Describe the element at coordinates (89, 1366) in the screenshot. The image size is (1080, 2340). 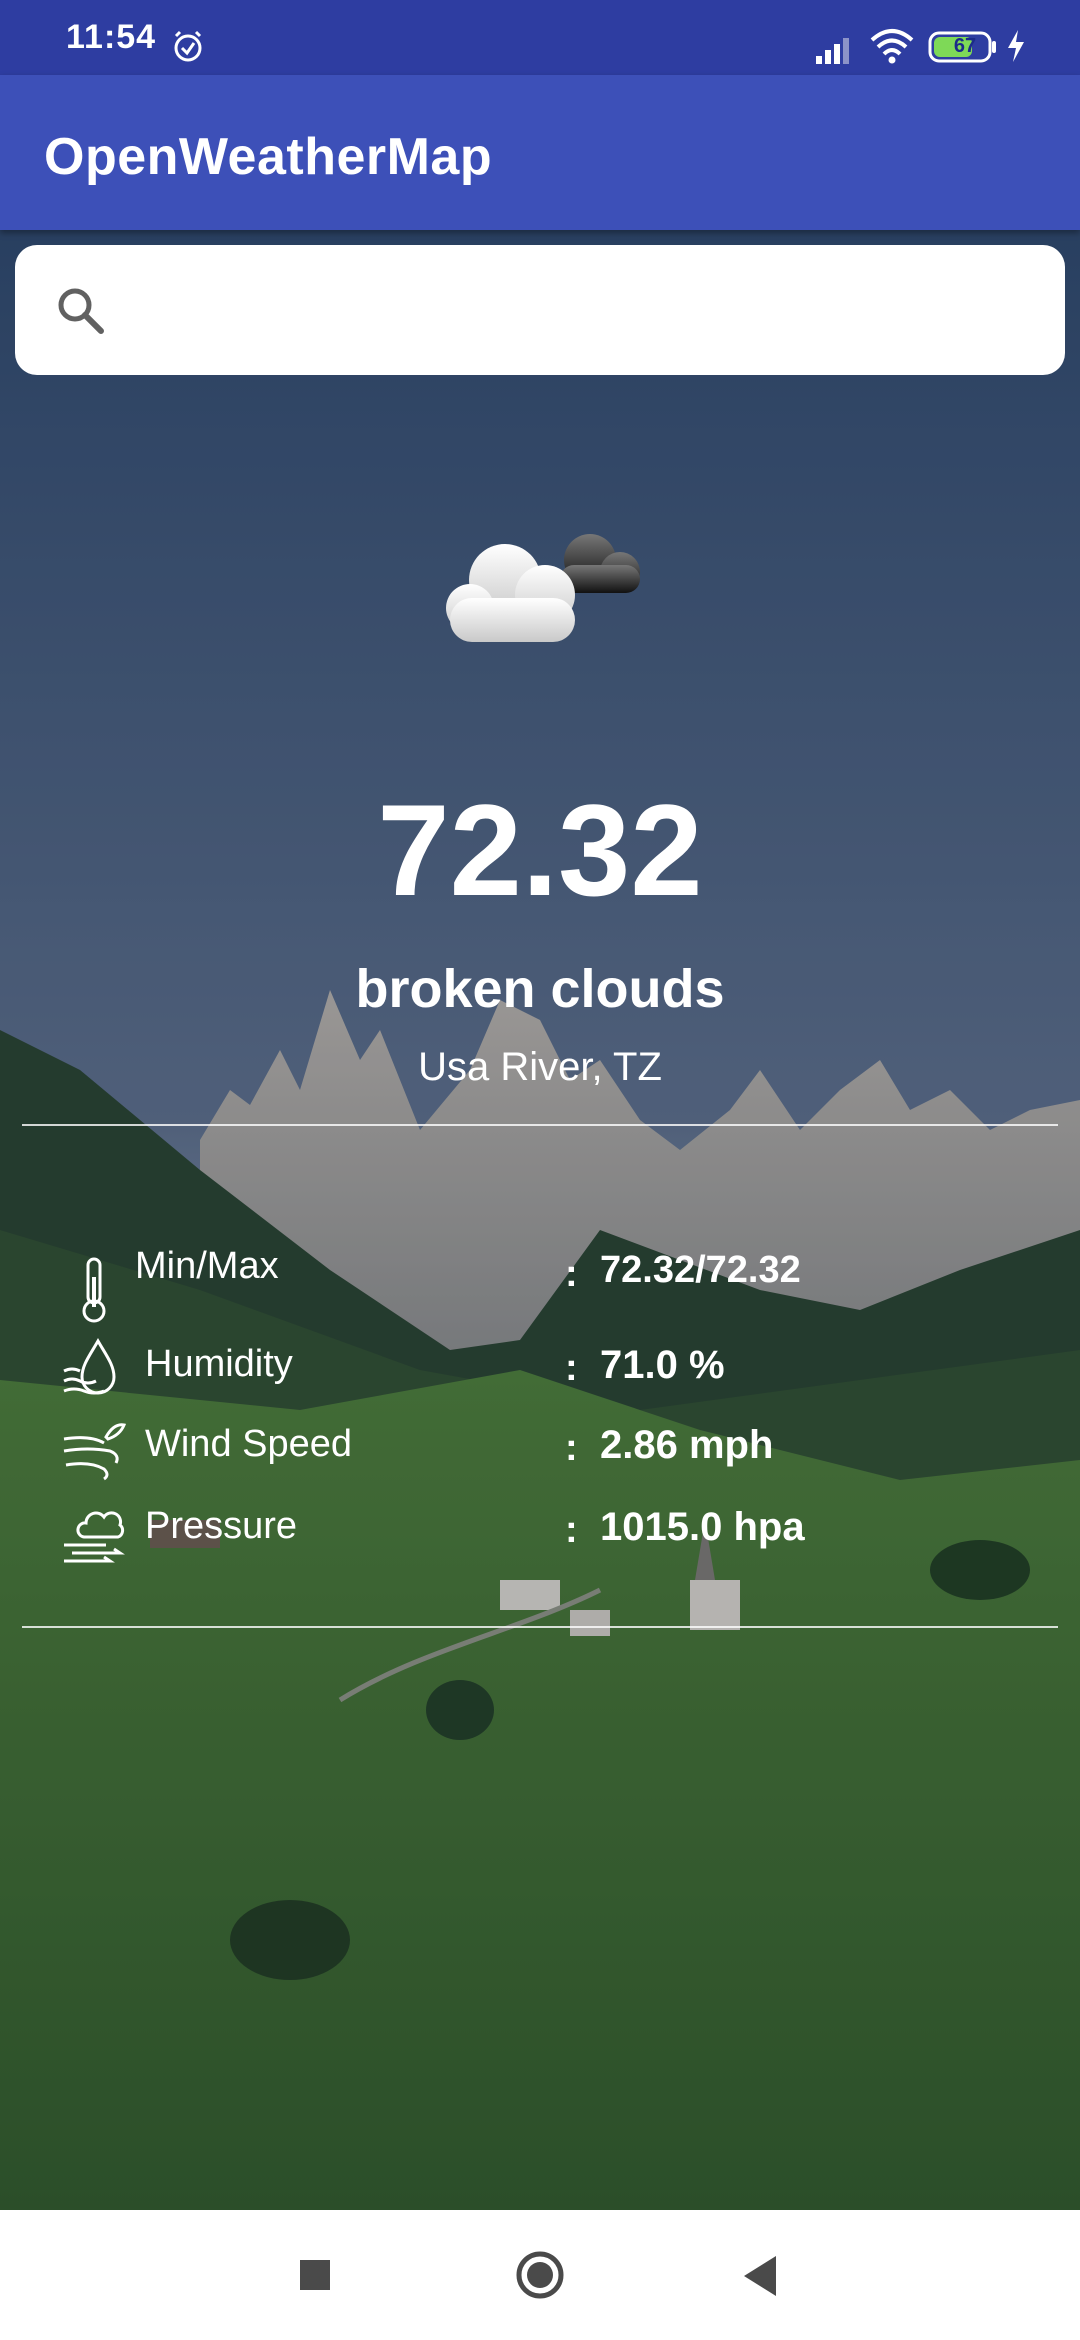
I see `humidity-icon` at that location.